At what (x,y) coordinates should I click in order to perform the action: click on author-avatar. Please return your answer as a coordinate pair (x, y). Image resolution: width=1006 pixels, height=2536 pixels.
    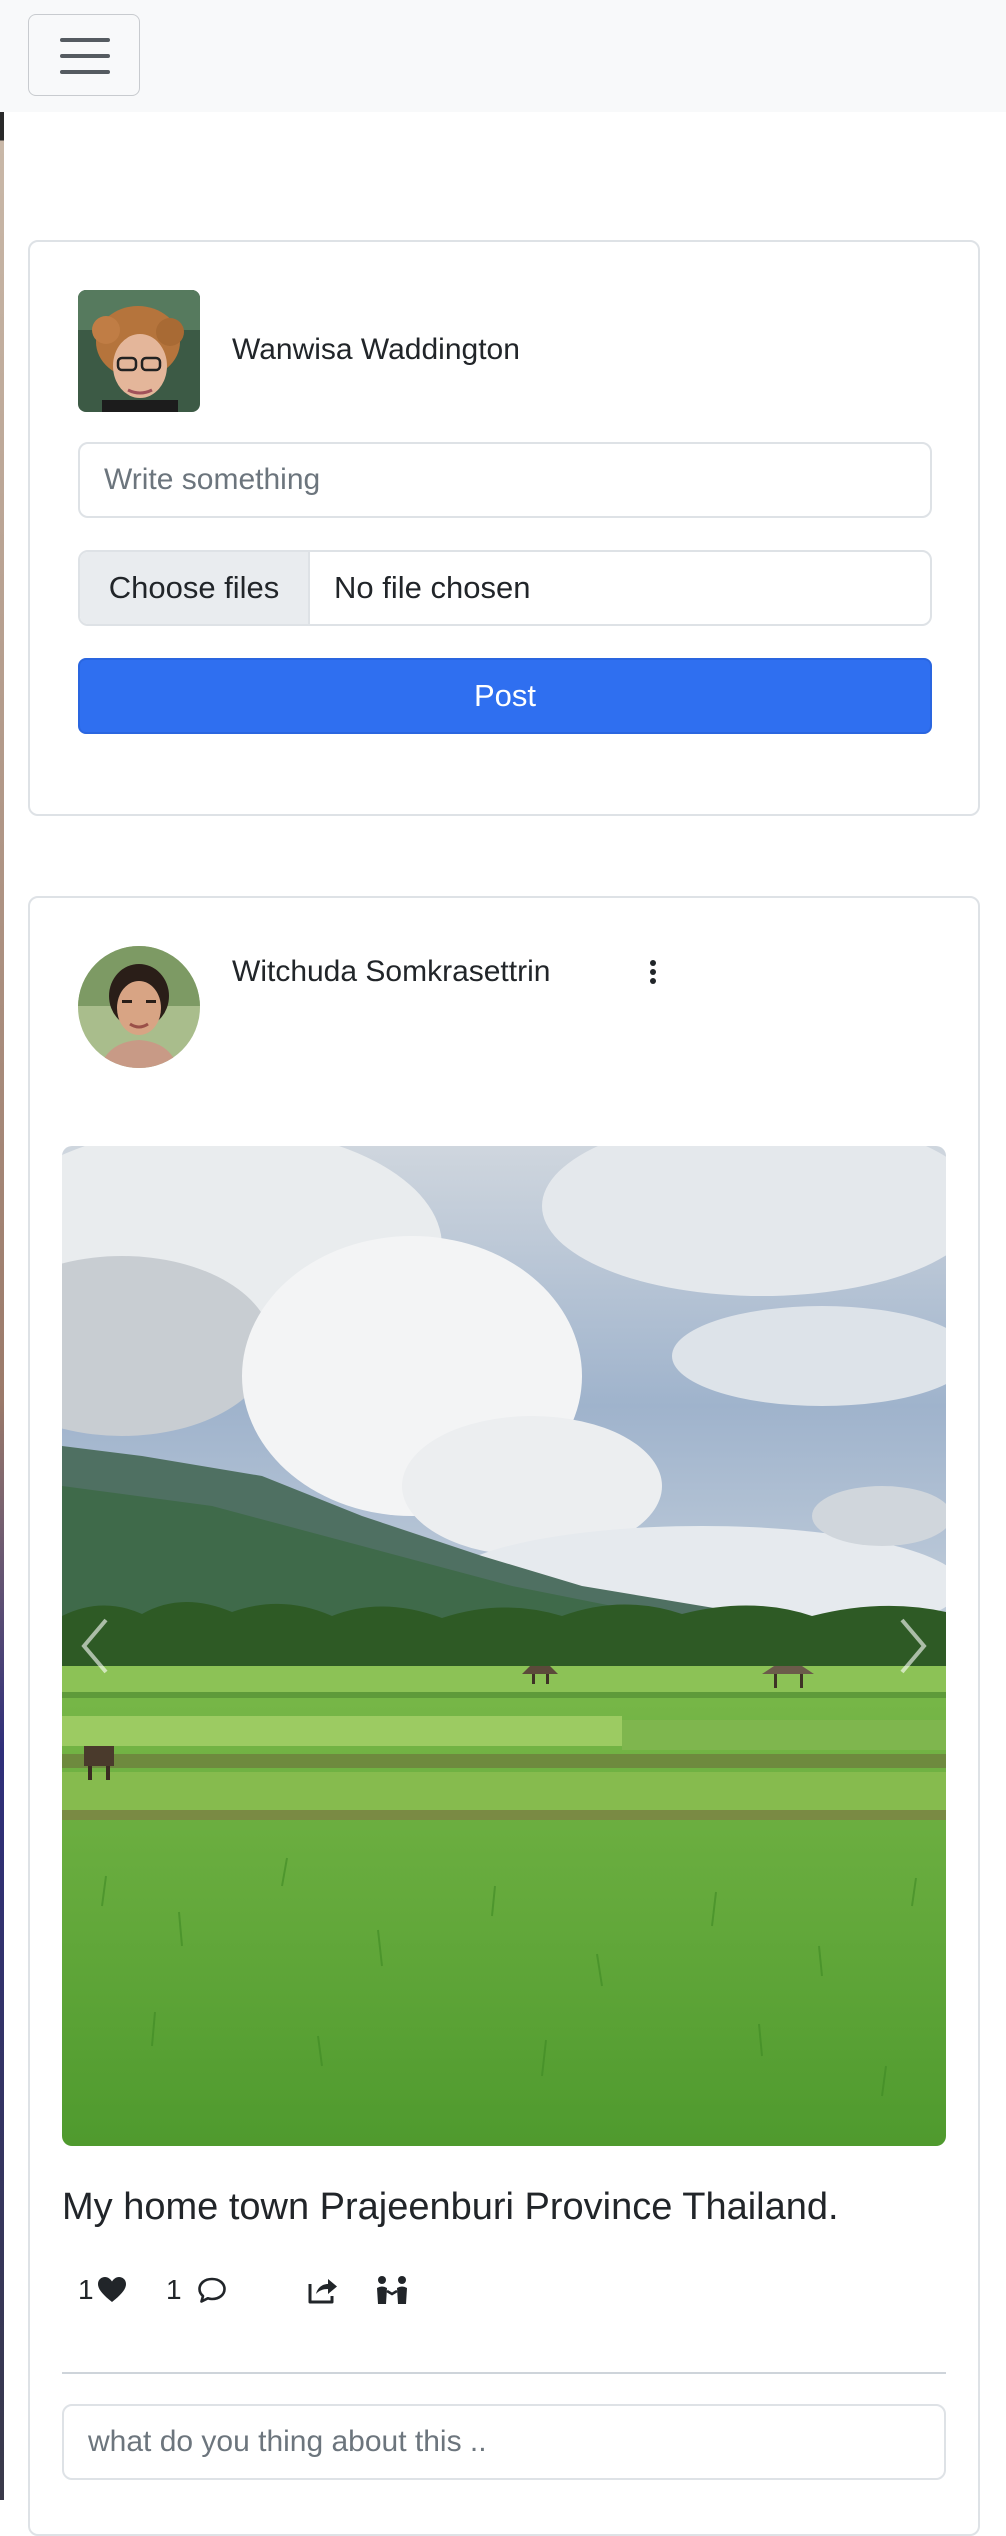
    Looking at the image, I should click on (139, 1007).